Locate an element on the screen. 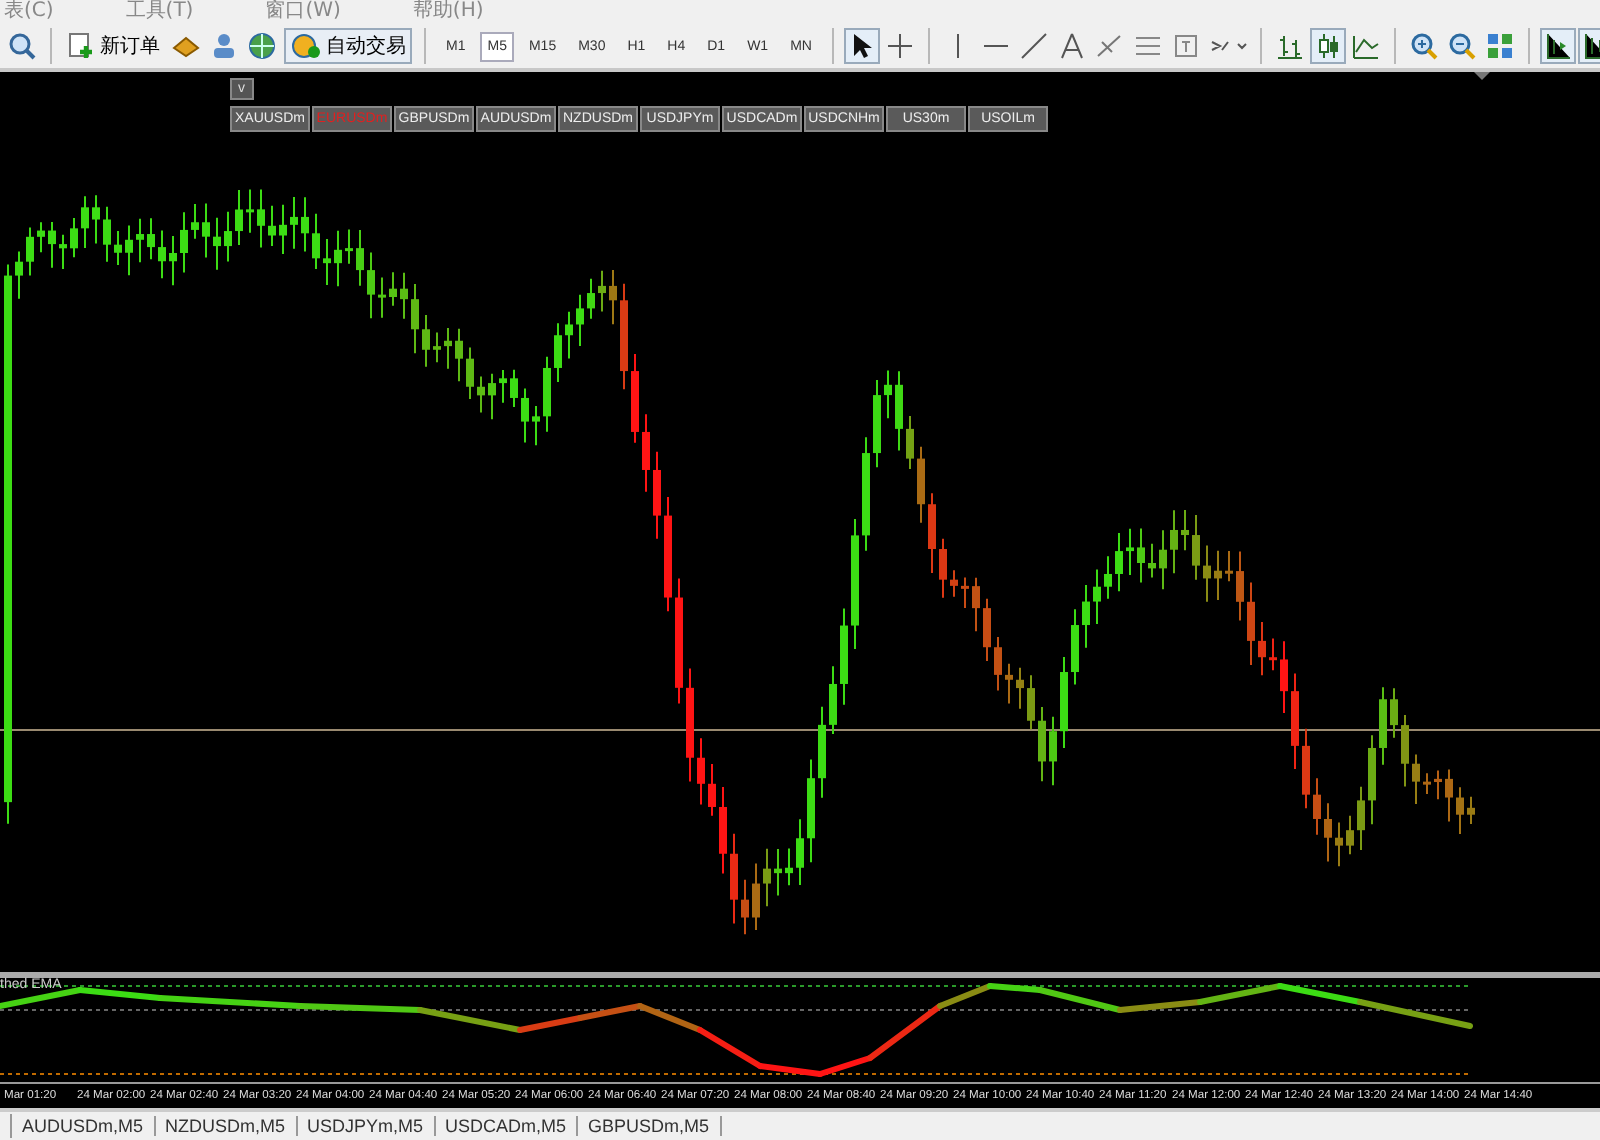  auto-trading-icon is located at coordinates (306, 46).